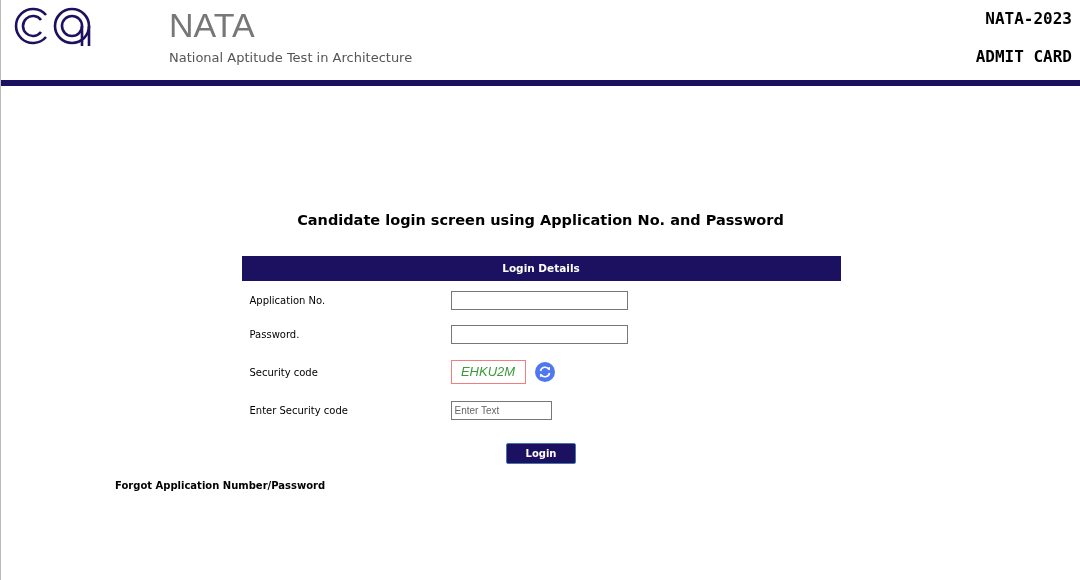  I want to click on document-title: ADMIT CARD, so click(1023, 56).